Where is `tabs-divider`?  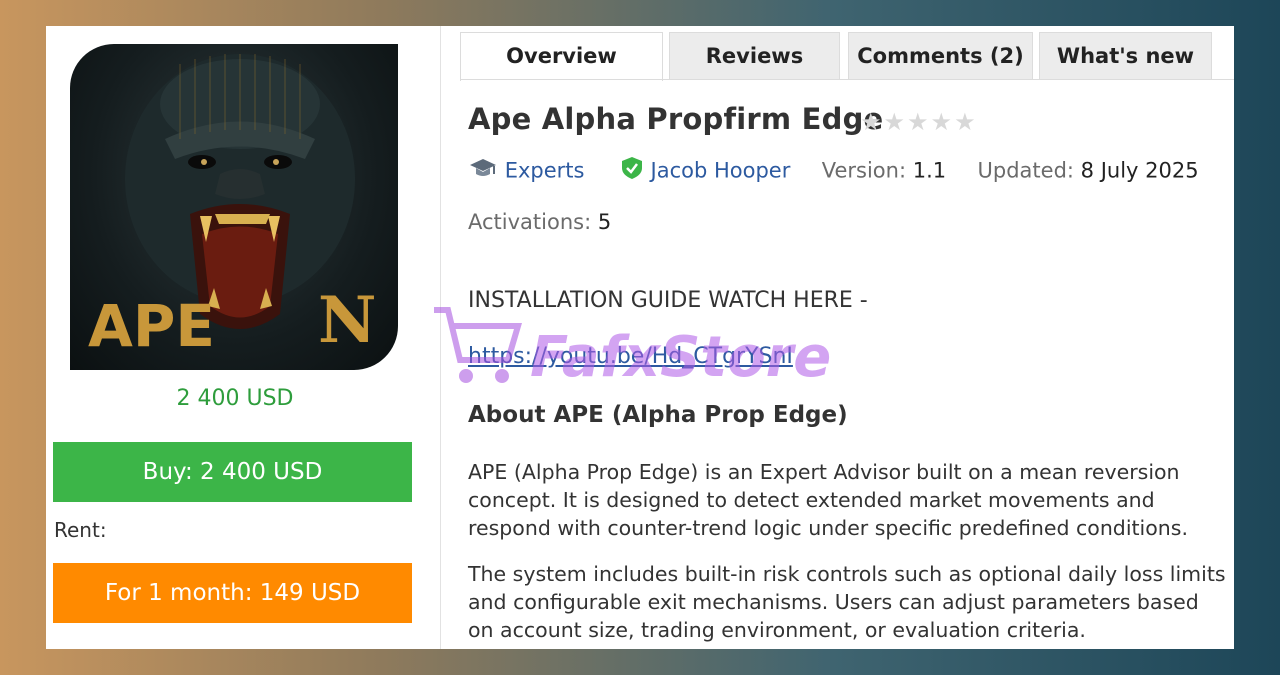
tabs-divider is located at coordinates (847, 79).